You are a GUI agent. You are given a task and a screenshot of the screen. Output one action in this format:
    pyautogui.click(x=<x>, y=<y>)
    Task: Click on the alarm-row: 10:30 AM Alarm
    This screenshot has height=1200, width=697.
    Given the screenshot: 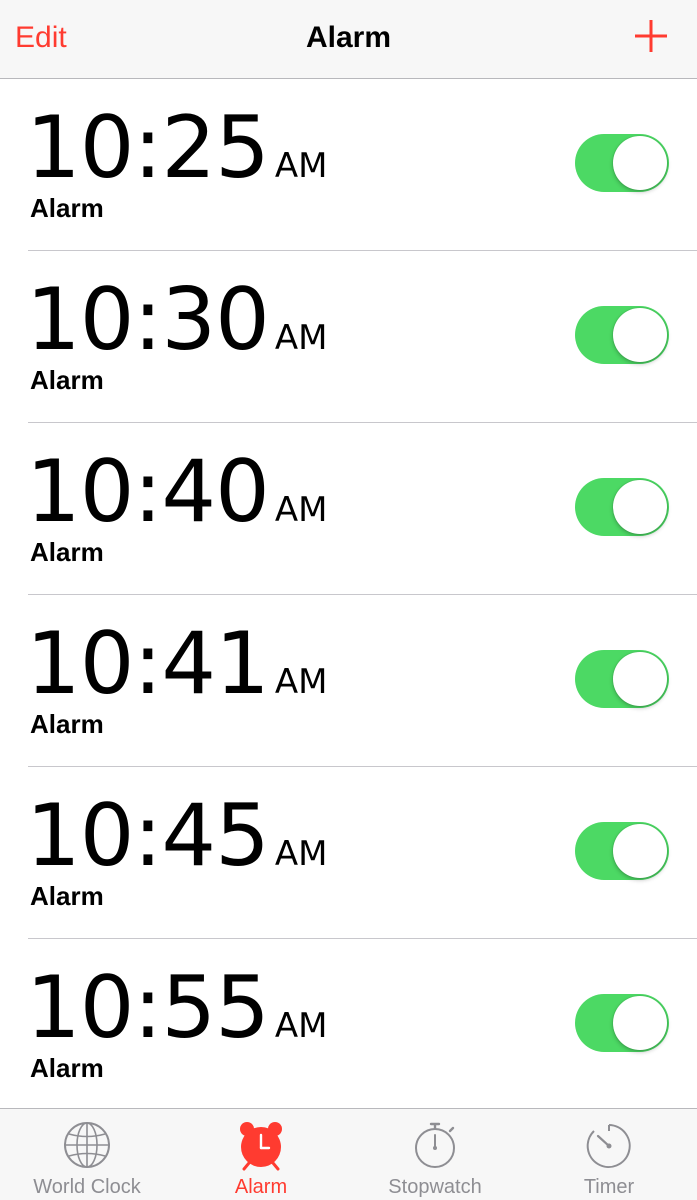 What is the action you would take?
    pyautogui.click(x=348, y=337)
    